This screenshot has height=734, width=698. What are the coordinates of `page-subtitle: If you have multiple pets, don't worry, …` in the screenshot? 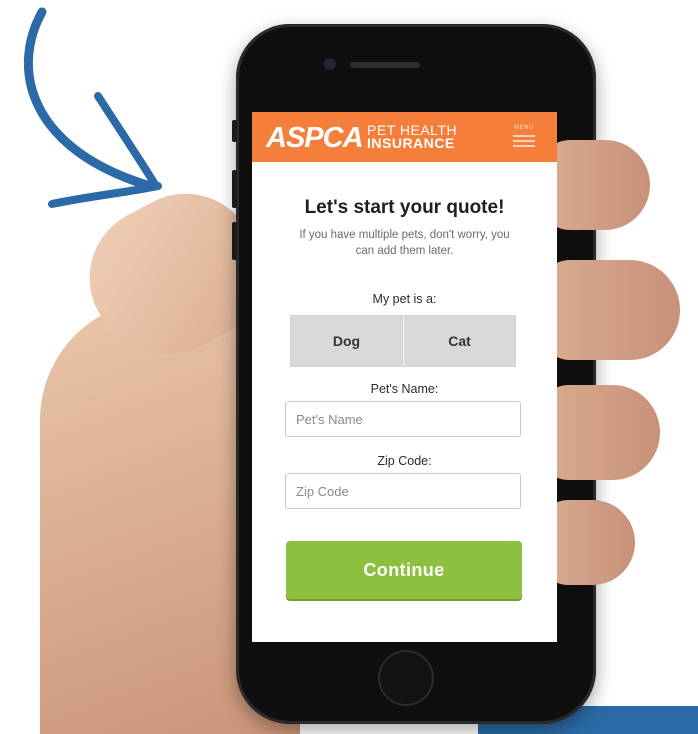 It's located at (404, 243).